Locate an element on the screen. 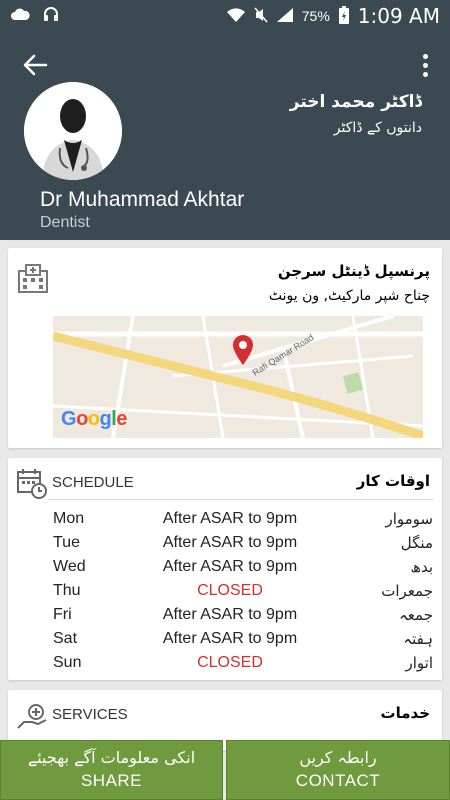 This screenshot has height=800, width=450. hand-heart-icon is located at coordinates (32, 719).